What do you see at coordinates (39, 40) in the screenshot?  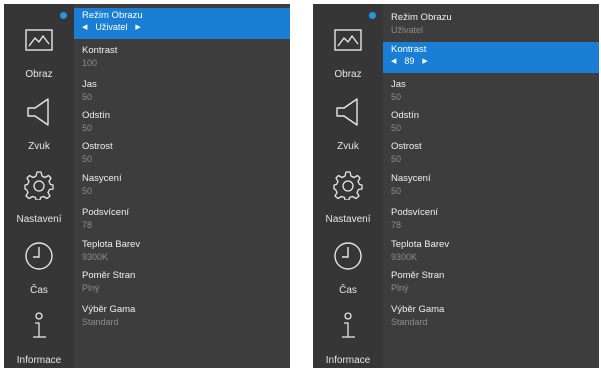 I see `picture-icon` at bounding box center [39, 40].